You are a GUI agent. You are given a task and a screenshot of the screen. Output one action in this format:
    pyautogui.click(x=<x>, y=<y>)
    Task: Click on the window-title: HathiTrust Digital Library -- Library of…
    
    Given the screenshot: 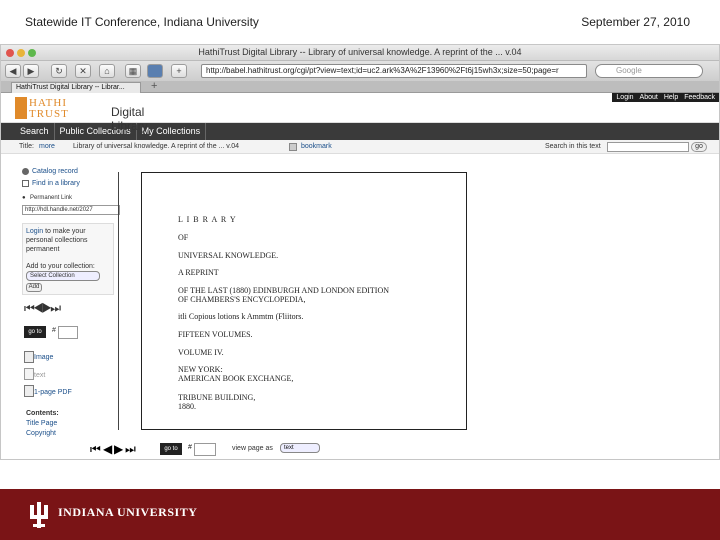 What is the action you would take?
    pyautogui.click(x=360, y=52)
    